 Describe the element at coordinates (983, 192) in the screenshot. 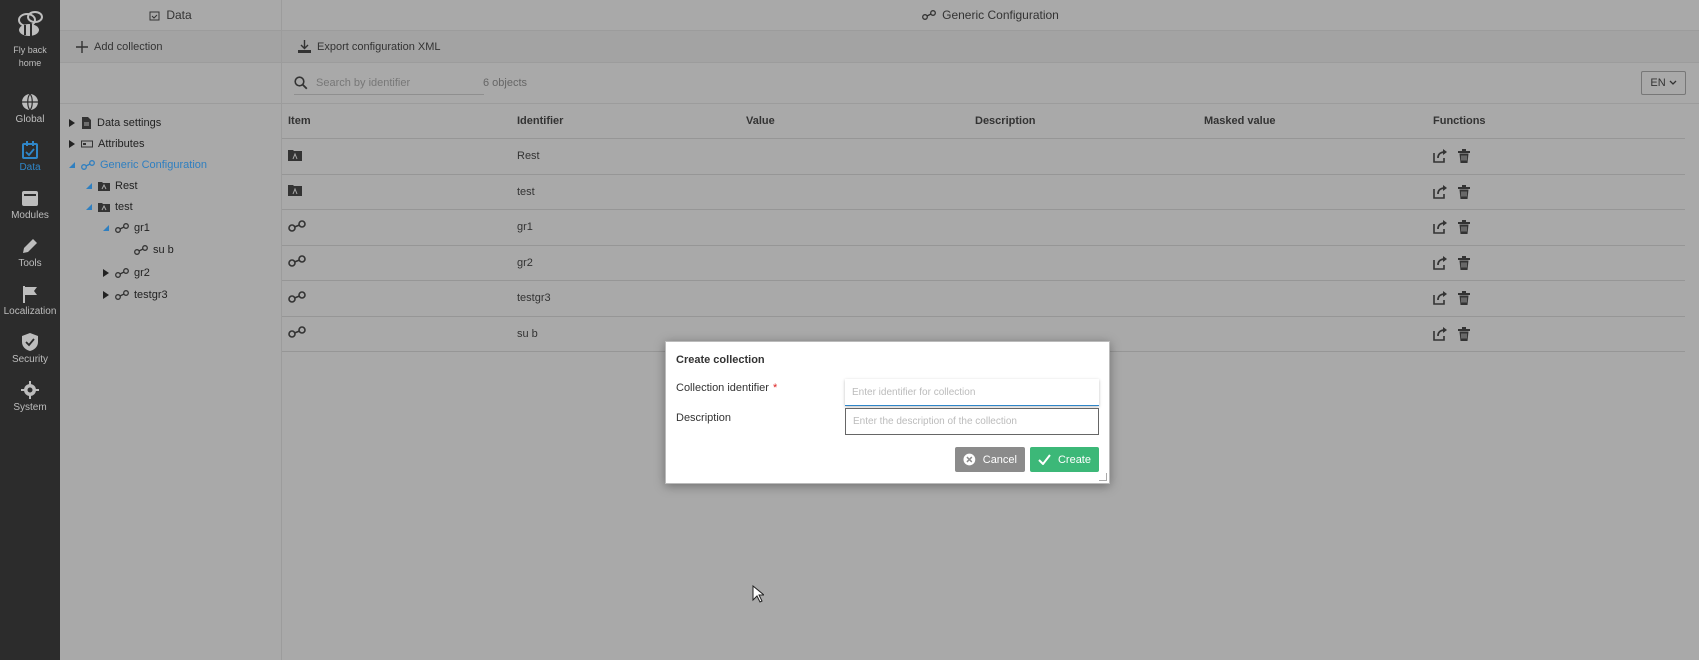

I see `table-row: test` at that location.